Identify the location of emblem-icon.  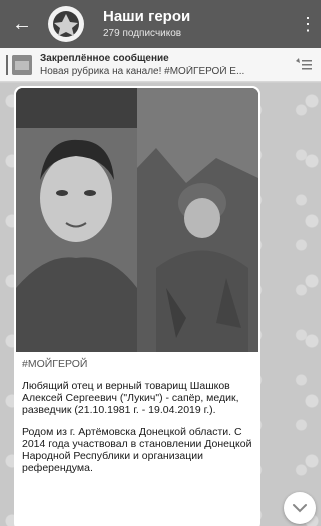
(66, 24).